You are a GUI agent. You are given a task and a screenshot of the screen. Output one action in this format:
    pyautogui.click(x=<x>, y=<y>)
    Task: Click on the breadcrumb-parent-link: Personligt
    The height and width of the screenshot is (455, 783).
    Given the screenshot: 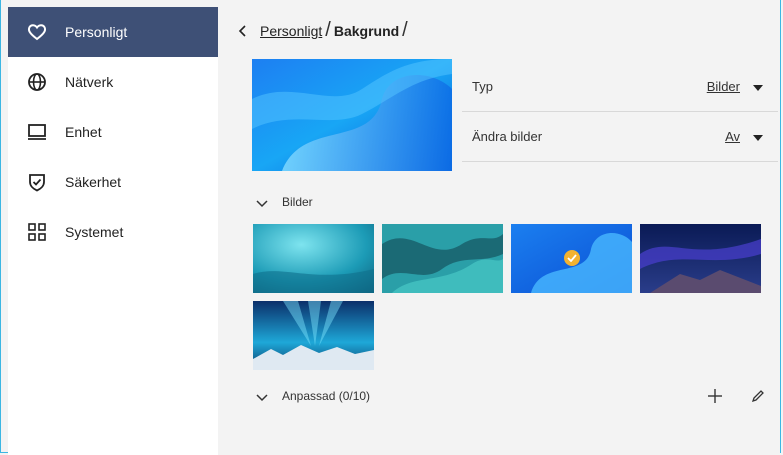 What is the action you would take?
    pyautogui.click(x=291, y=31)
    